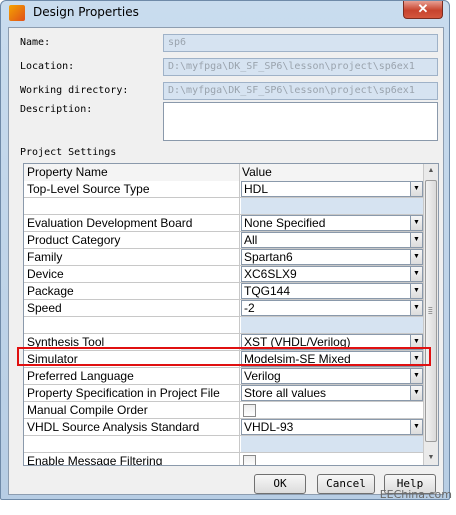  I want to click on name-field: sp6, so click(300, 43).